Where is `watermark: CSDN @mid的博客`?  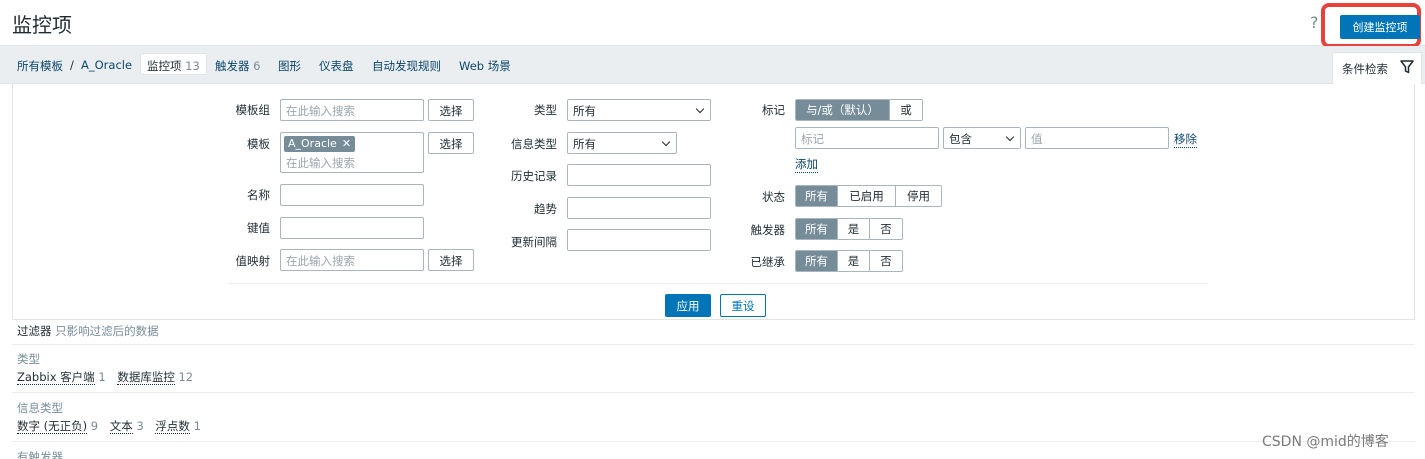
watermark: CSDN @mid的博客 is located at coordinates (1325, 442).